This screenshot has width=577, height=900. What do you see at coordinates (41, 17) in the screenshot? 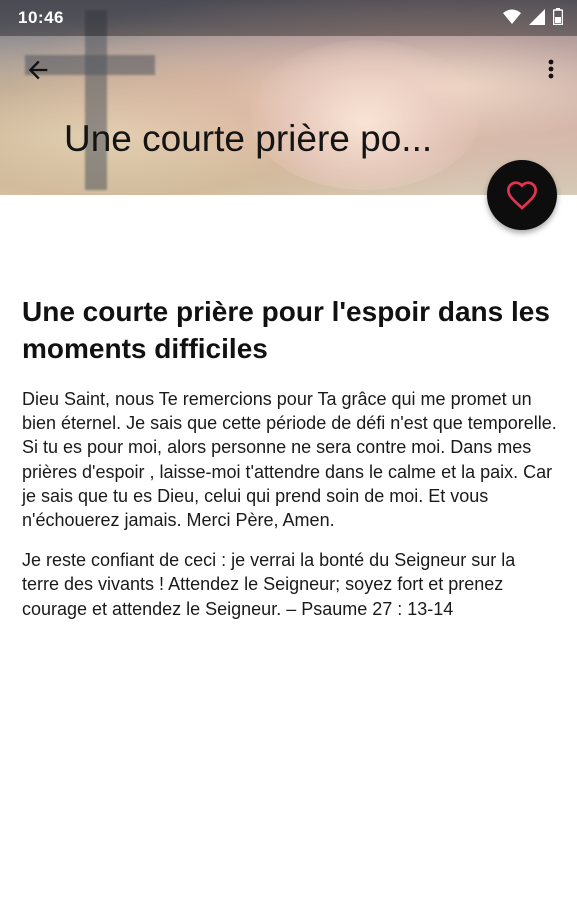
I see `status-time: 10:46` at bounding box center [41, 17].